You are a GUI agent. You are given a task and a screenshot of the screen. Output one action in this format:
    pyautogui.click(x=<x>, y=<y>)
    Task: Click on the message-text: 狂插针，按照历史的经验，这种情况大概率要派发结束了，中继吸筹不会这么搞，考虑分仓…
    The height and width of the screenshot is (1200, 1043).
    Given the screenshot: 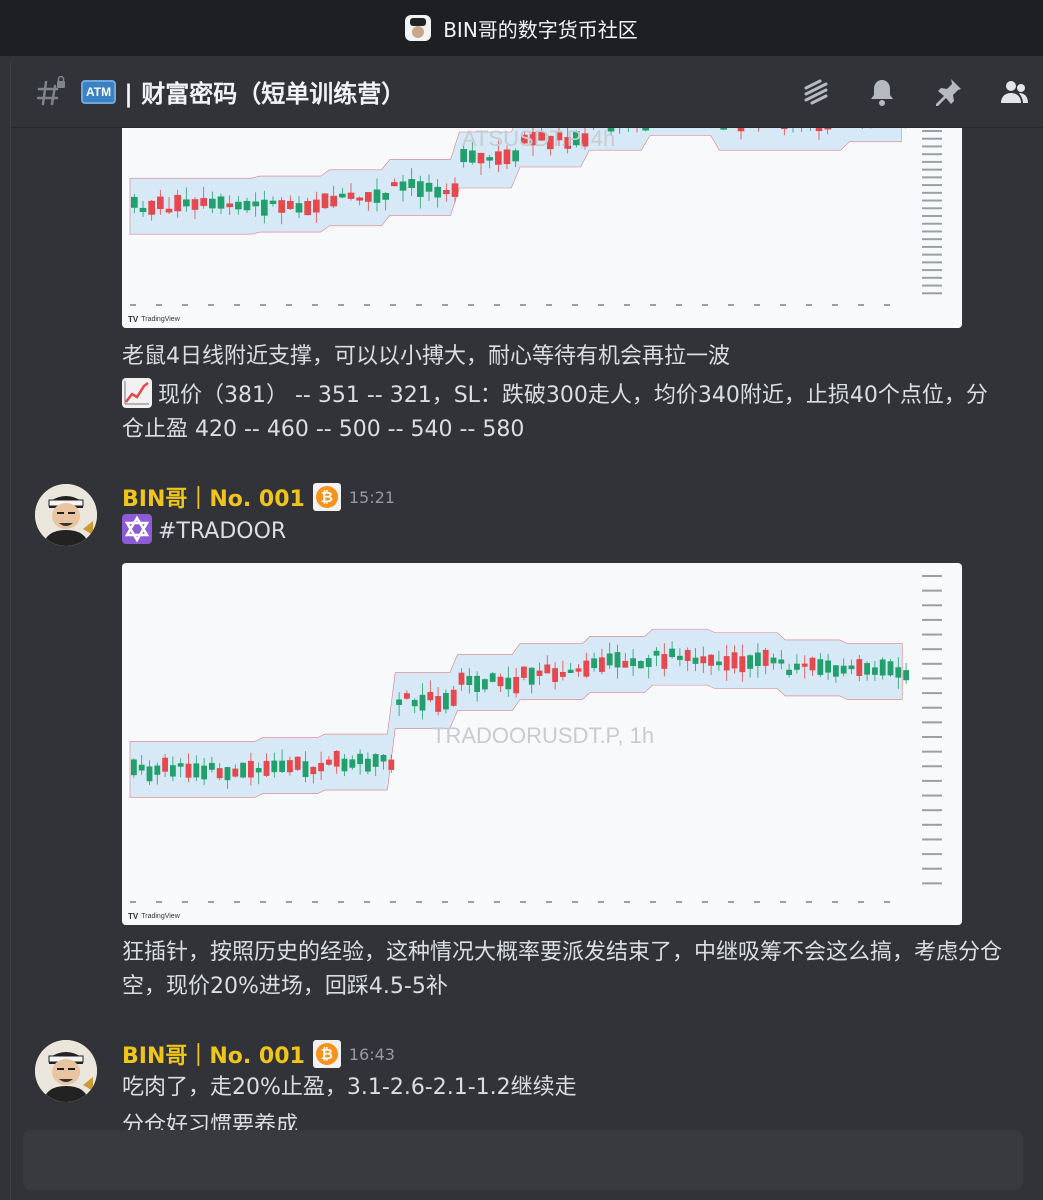 What is the action you would take?
    pyautogui.click(x=562, y=970)
    